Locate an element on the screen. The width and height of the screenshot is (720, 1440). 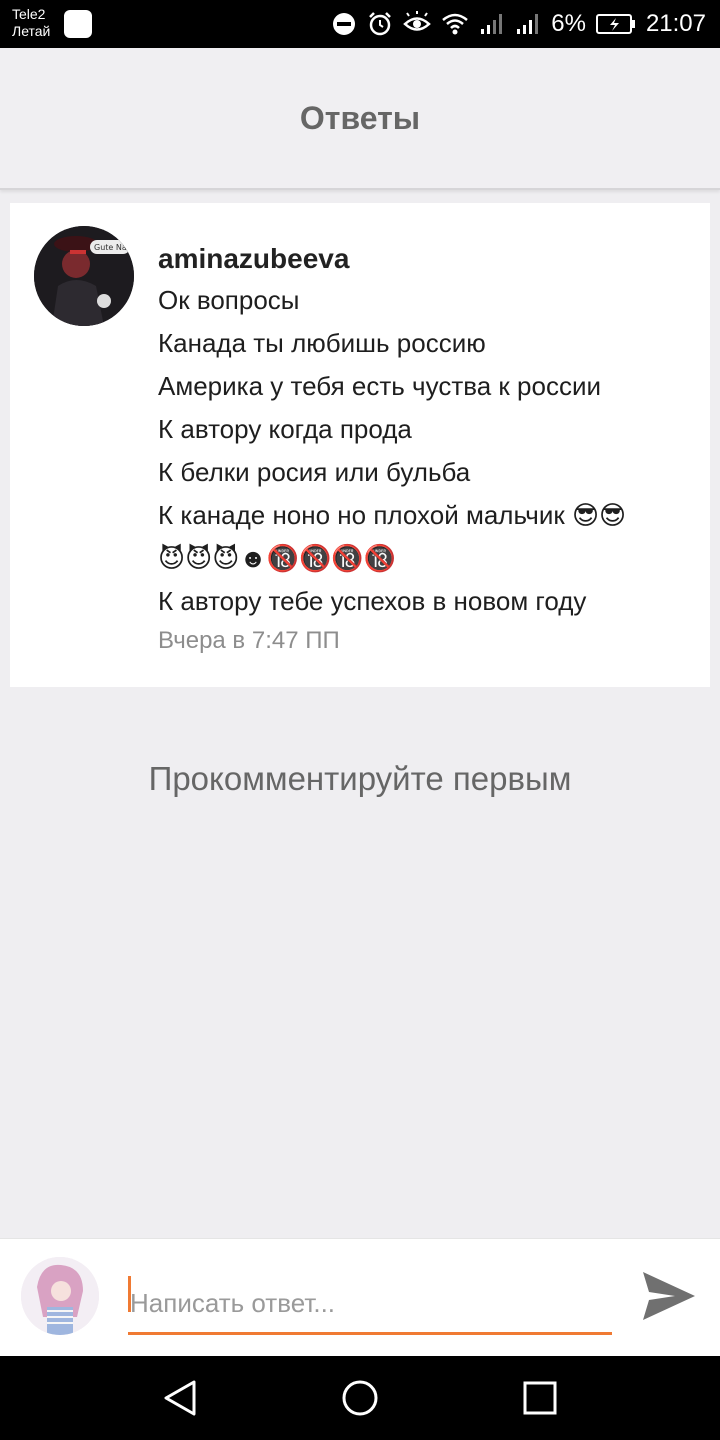
comment-line: Америка у тебя есть чуства к россии is located at coordinates (379, 386).